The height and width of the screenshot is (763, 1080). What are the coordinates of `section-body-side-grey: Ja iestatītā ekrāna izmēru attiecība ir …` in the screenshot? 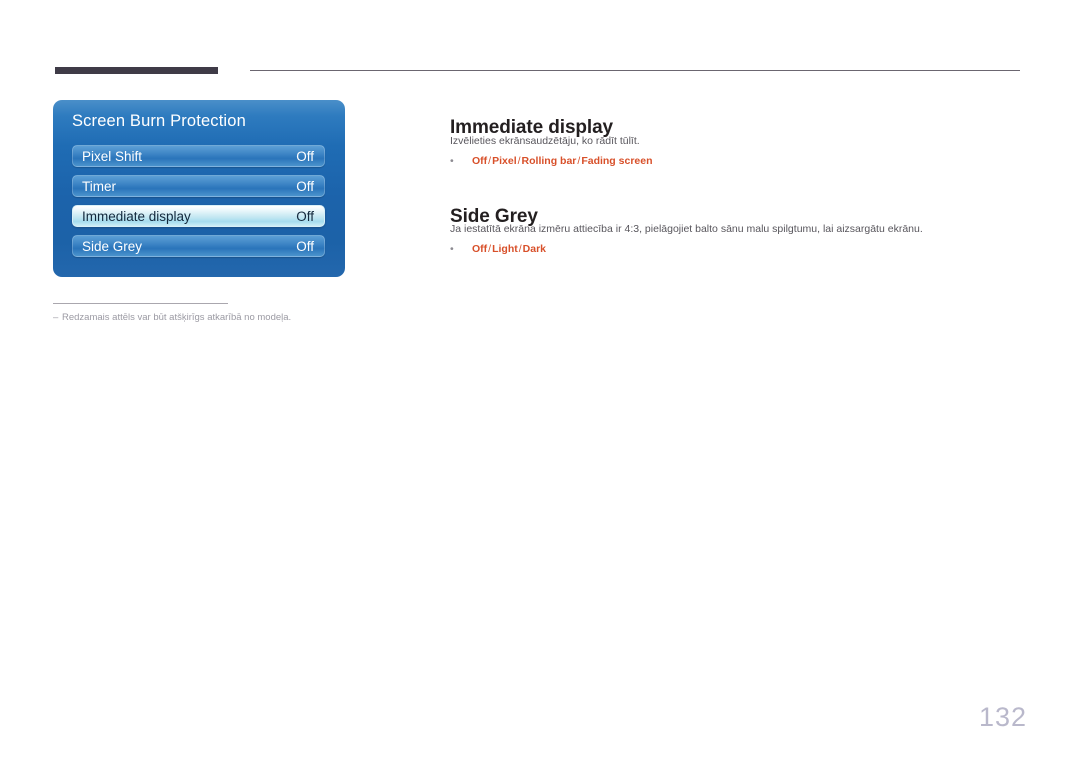 It's located at (686, 229).